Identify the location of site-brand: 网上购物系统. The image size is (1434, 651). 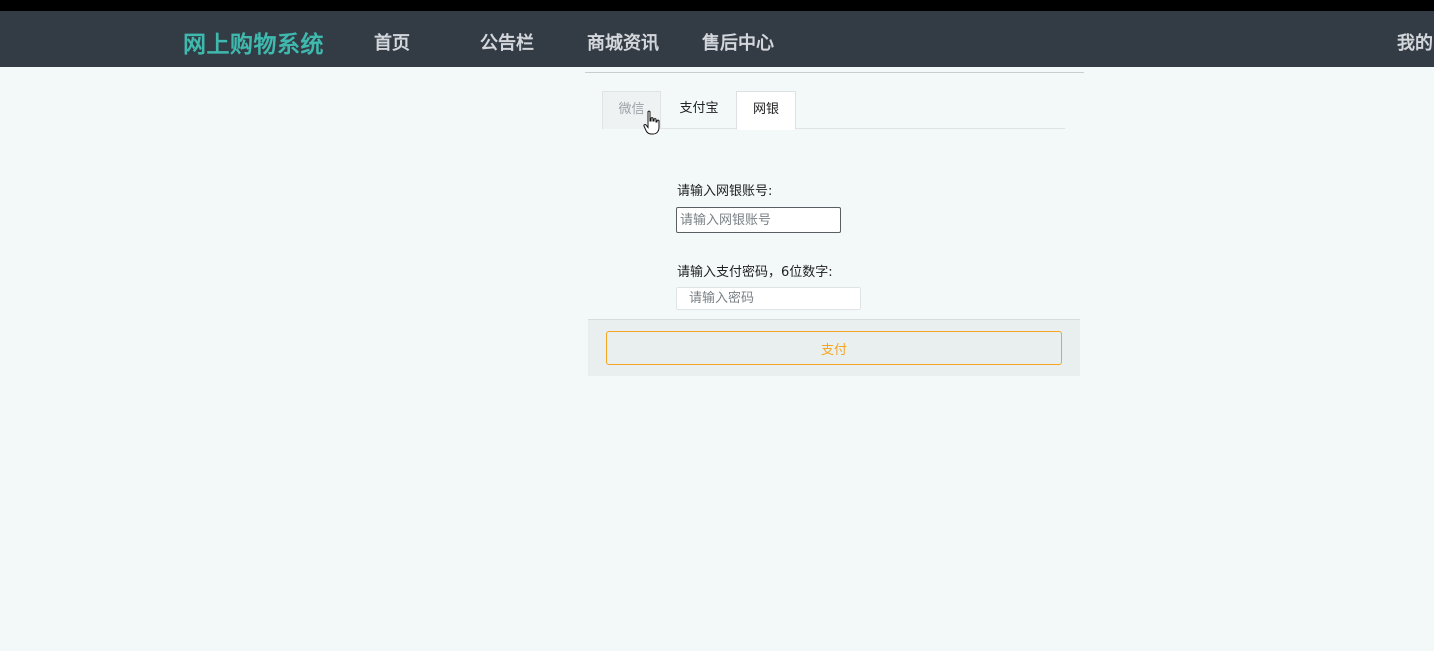
(253, 42).